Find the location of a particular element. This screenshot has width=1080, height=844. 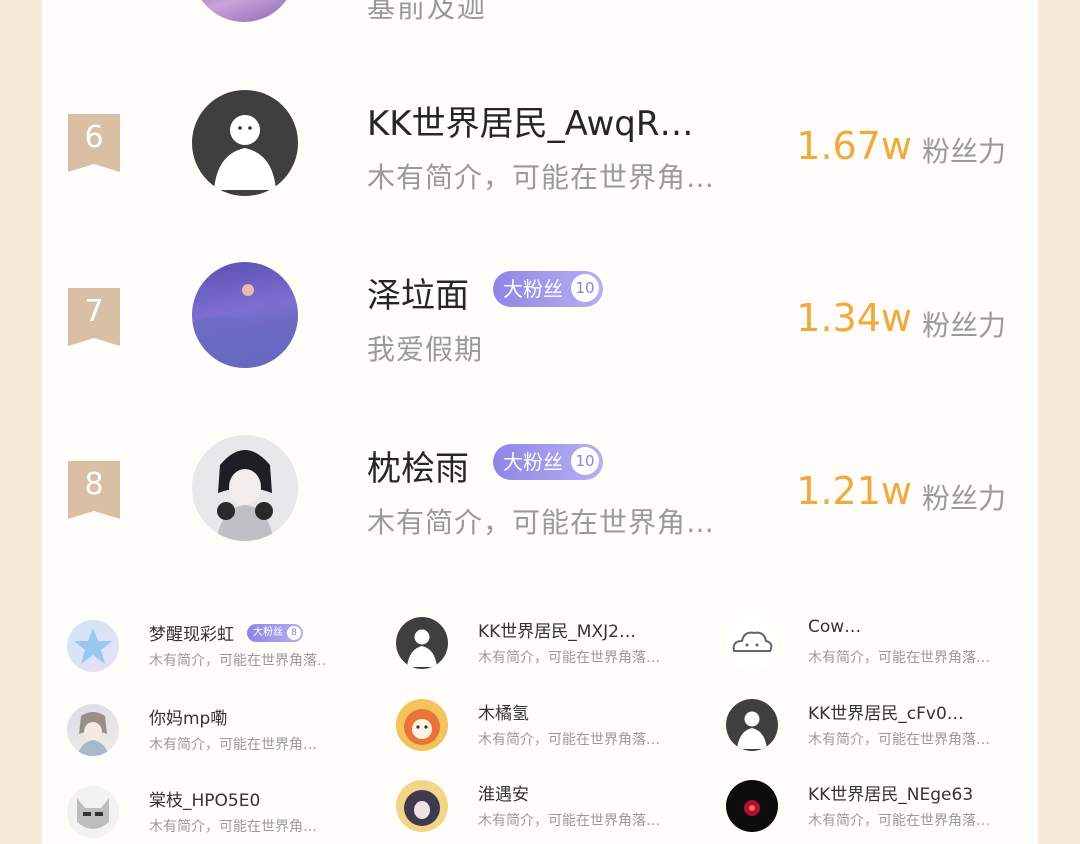

rank-badge: 6 is located at coordinates (94, 143).